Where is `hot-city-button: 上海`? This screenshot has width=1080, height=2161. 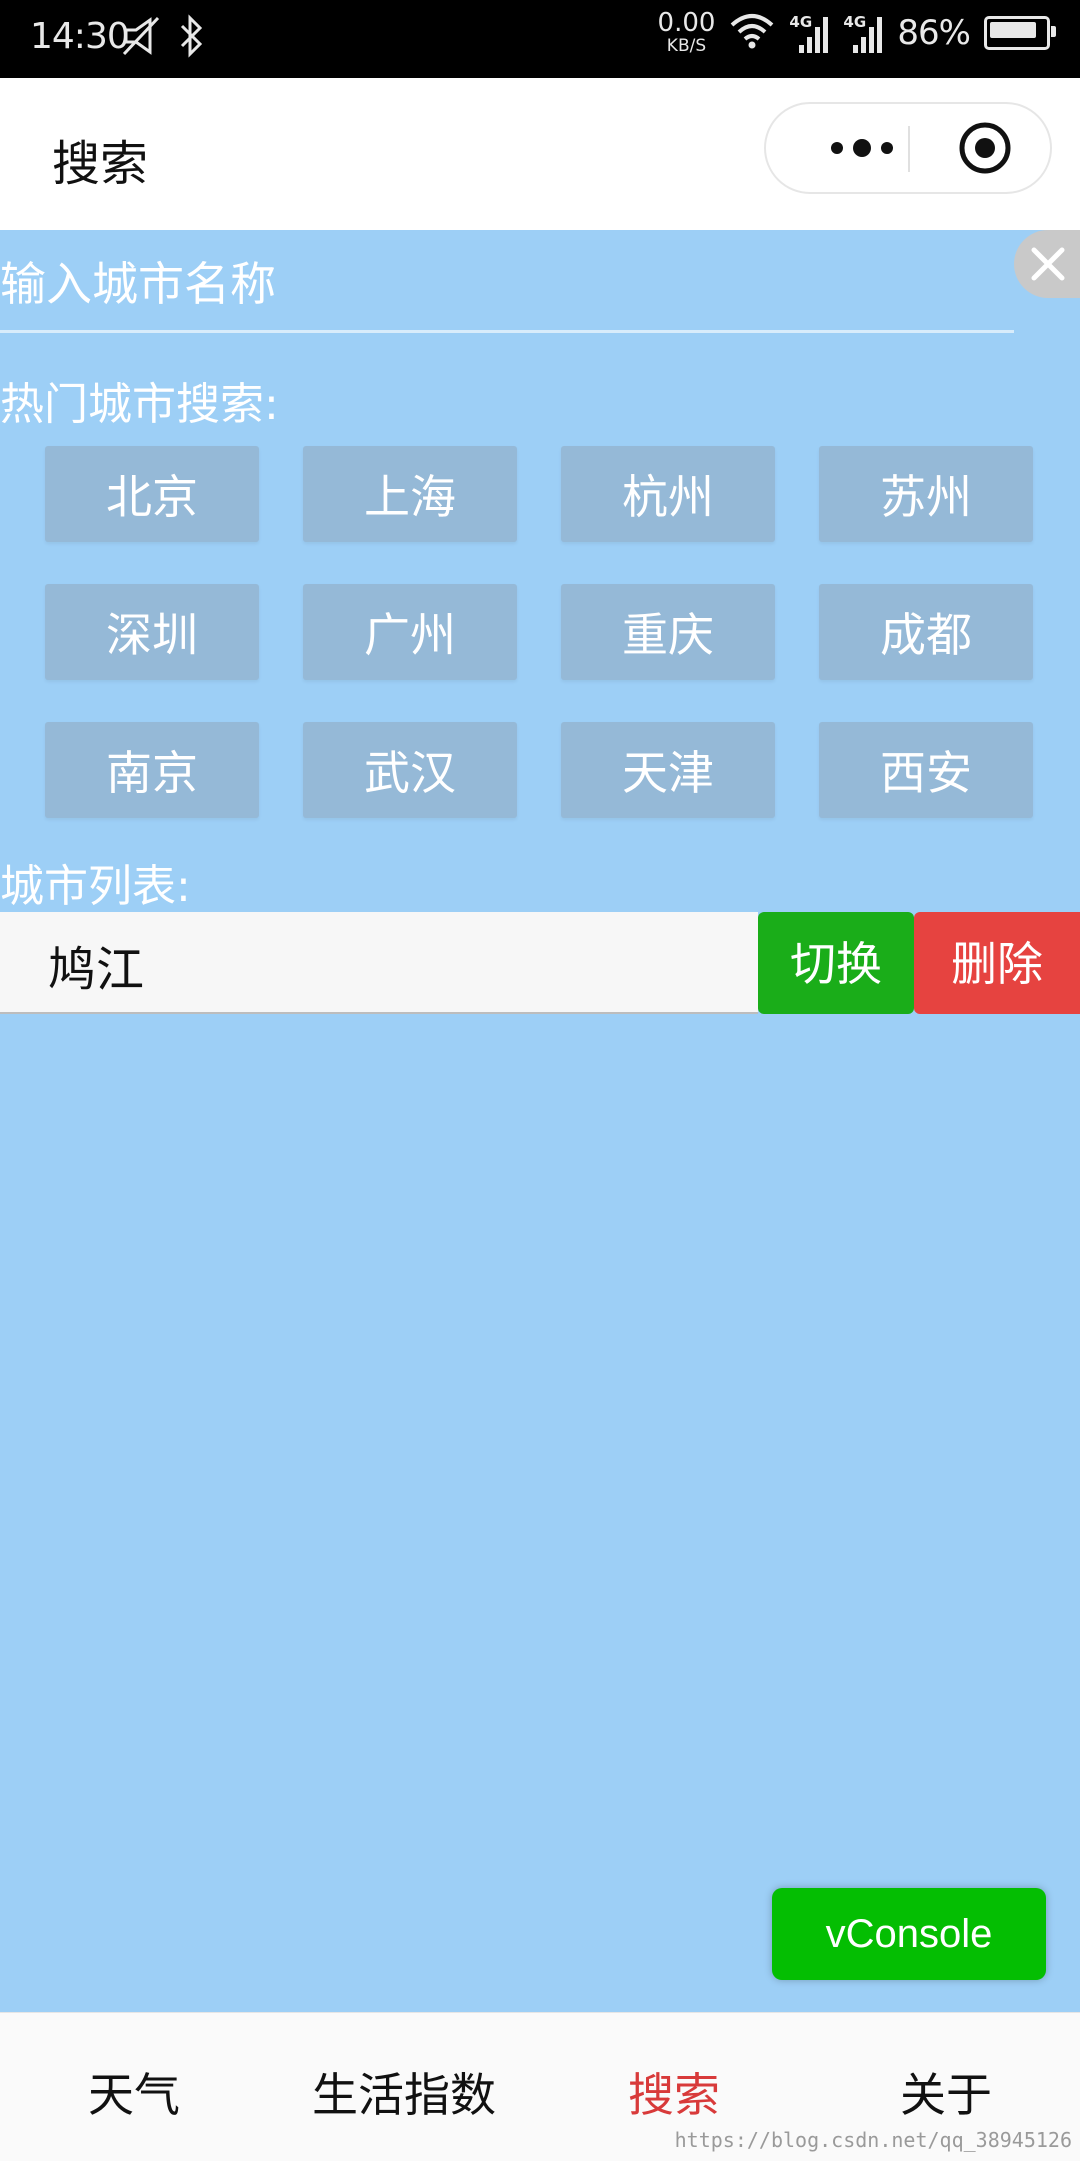 hot-city-button: 上海 is located at coordinates (410, 494).